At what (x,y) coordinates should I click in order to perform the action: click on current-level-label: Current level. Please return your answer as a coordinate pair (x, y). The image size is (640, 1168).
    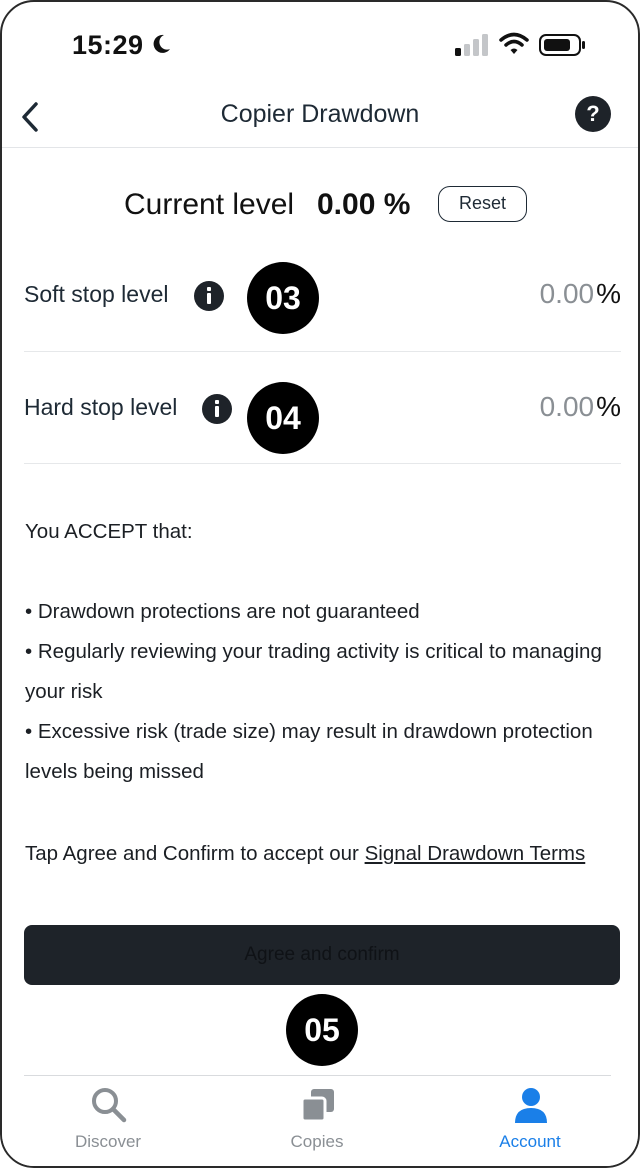
    Looking at the image, I should click on (209, 204).